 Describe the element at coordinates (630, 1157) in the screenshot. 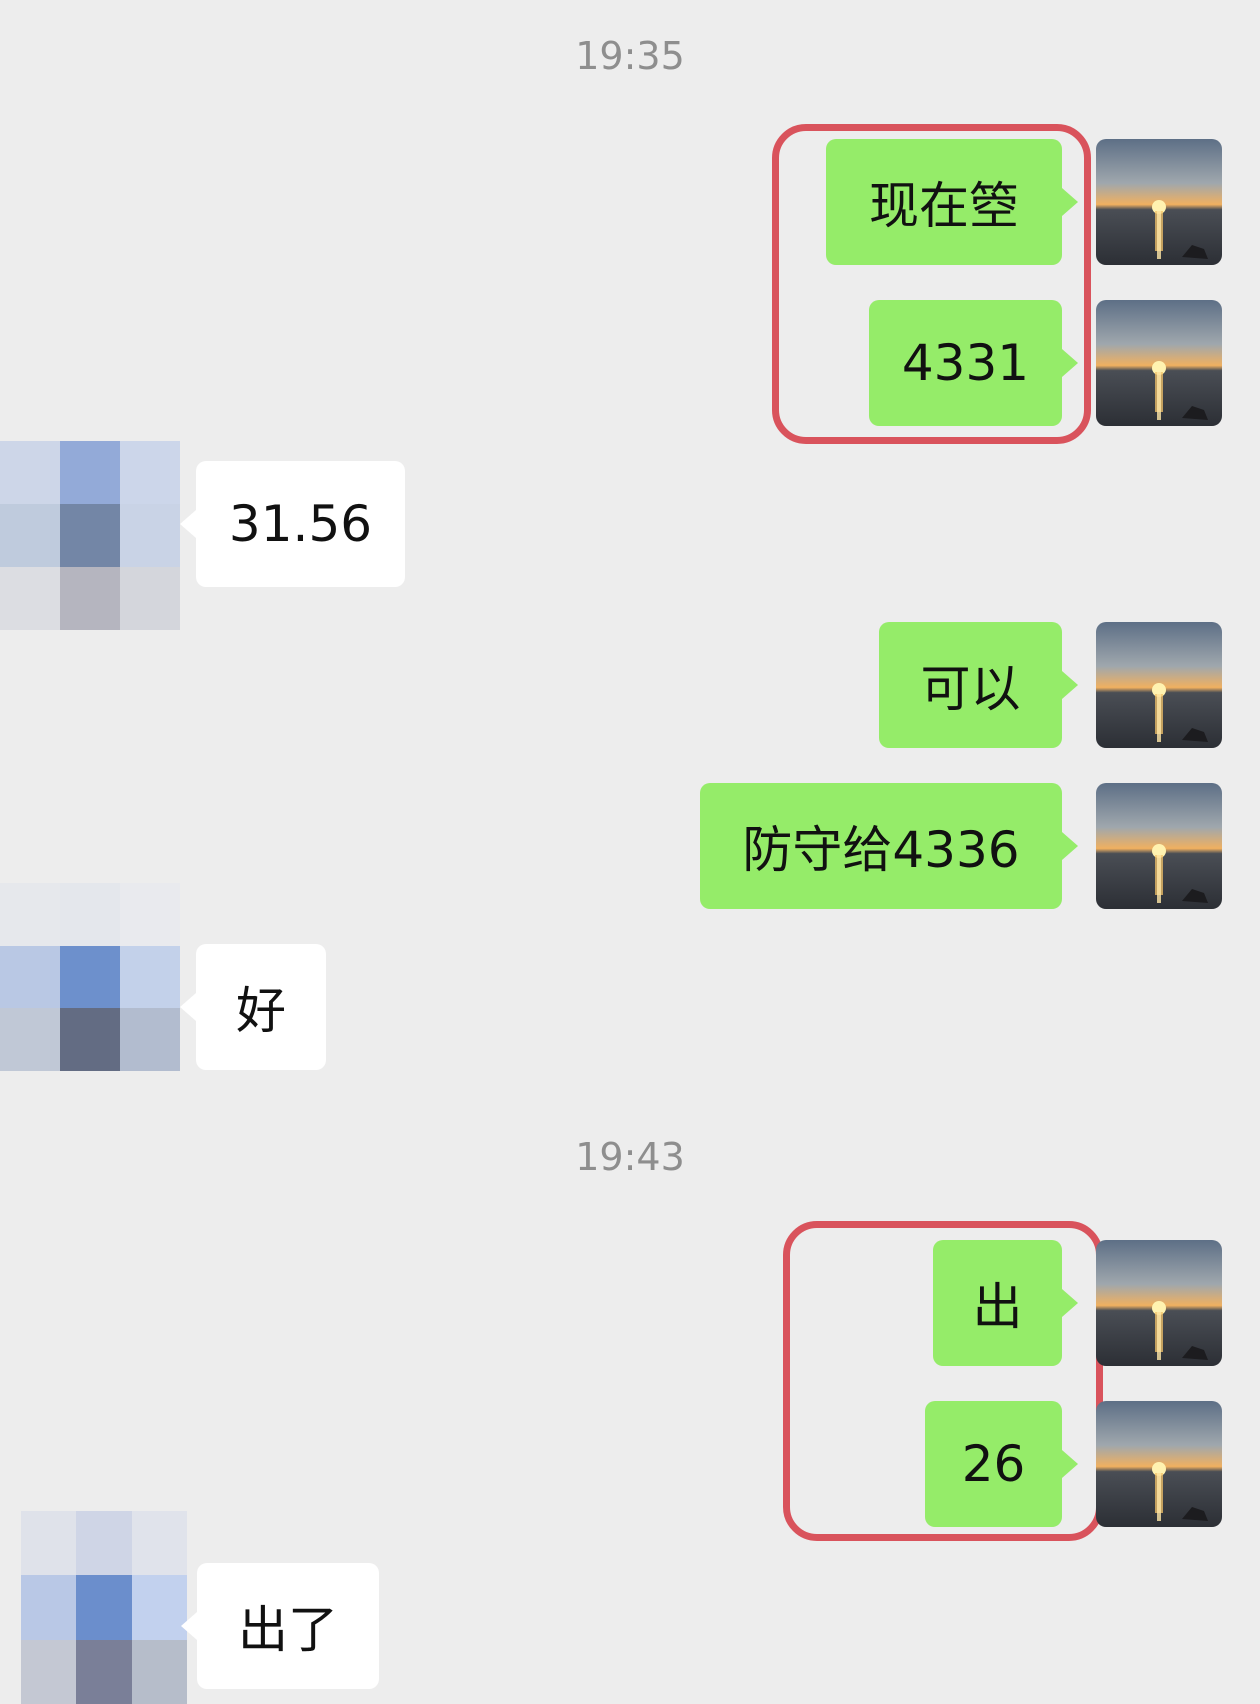

I see `timestamp: 19:43` at that location.